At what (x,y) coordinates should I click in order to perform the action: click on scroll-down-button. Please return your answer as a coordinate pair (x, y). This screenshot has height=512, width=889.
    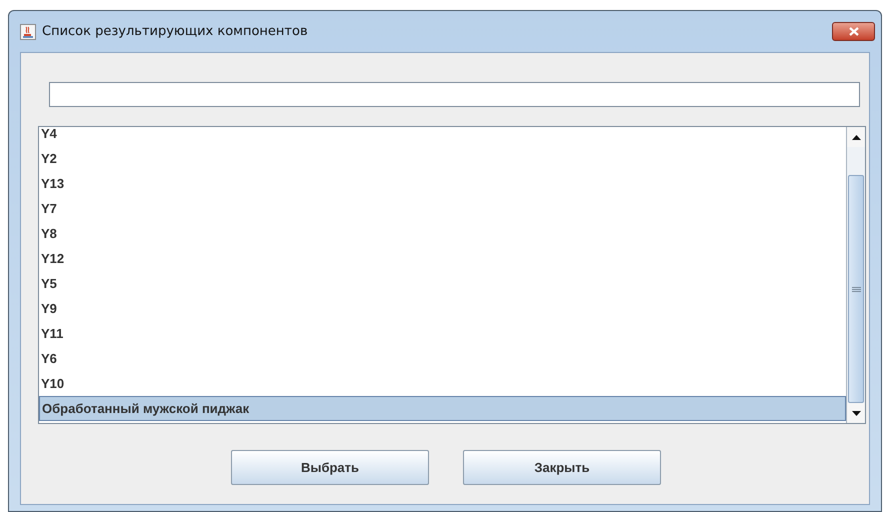
    Looking at the image, I should click on (856, 413).